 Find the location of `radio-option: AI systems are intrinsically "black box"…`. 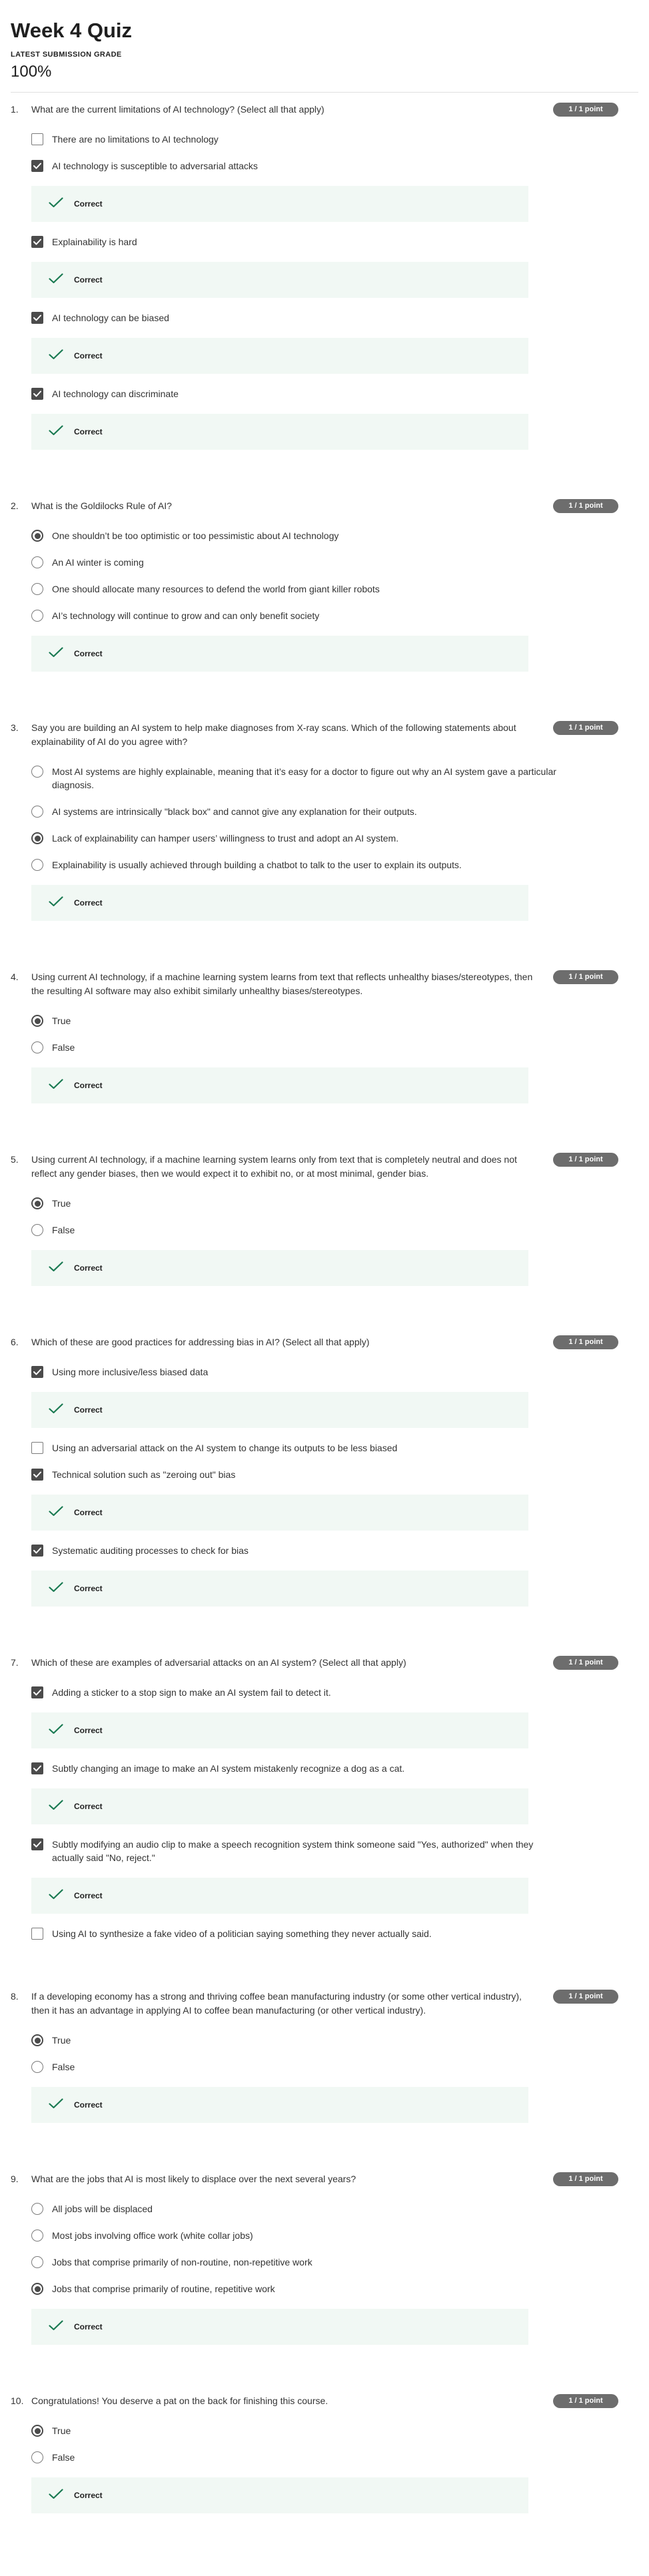

radio-option: AI systems are intrinsically "black box"… is located at coordinates (334, 812).